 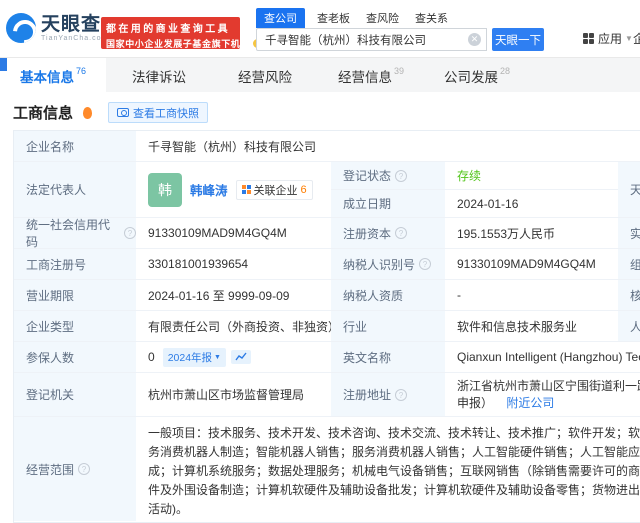 I want to click on tab-operation-risk: 经营风险, so click(x=265, y=75).